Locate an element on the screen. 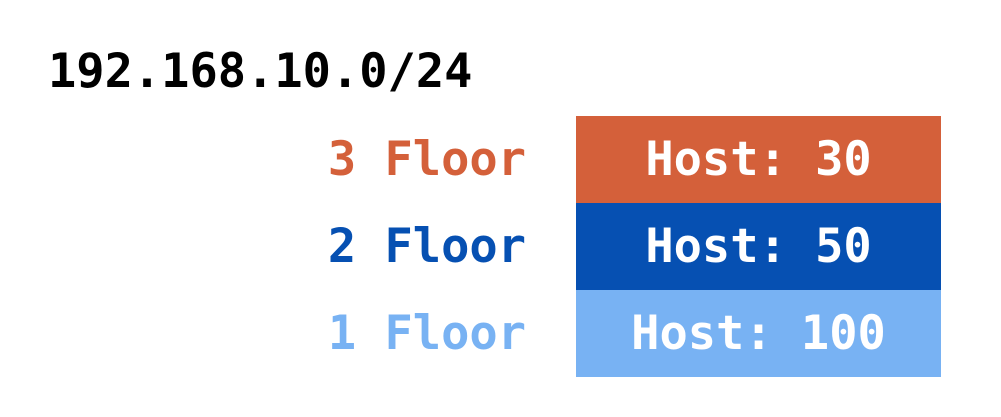  host-count-1: Host: 100 is located at coordinates (758, 333).